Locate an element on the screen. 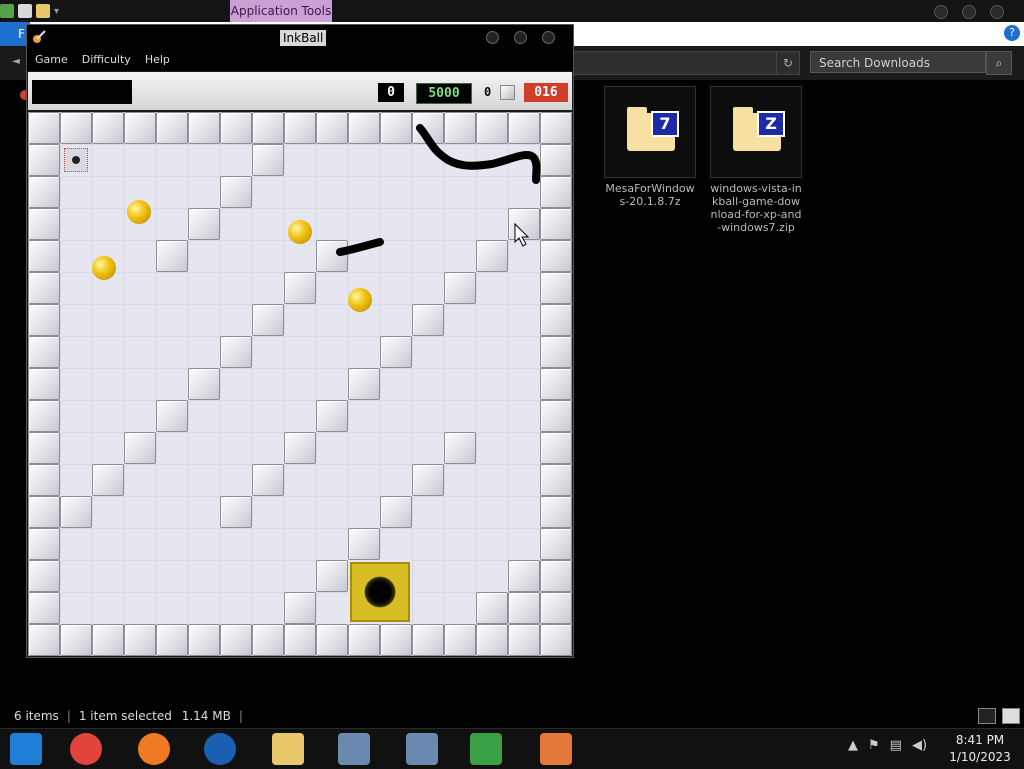 The height and width of the screenshot is (769, 1024). chrome-icon is located at coordinates (86, 749).